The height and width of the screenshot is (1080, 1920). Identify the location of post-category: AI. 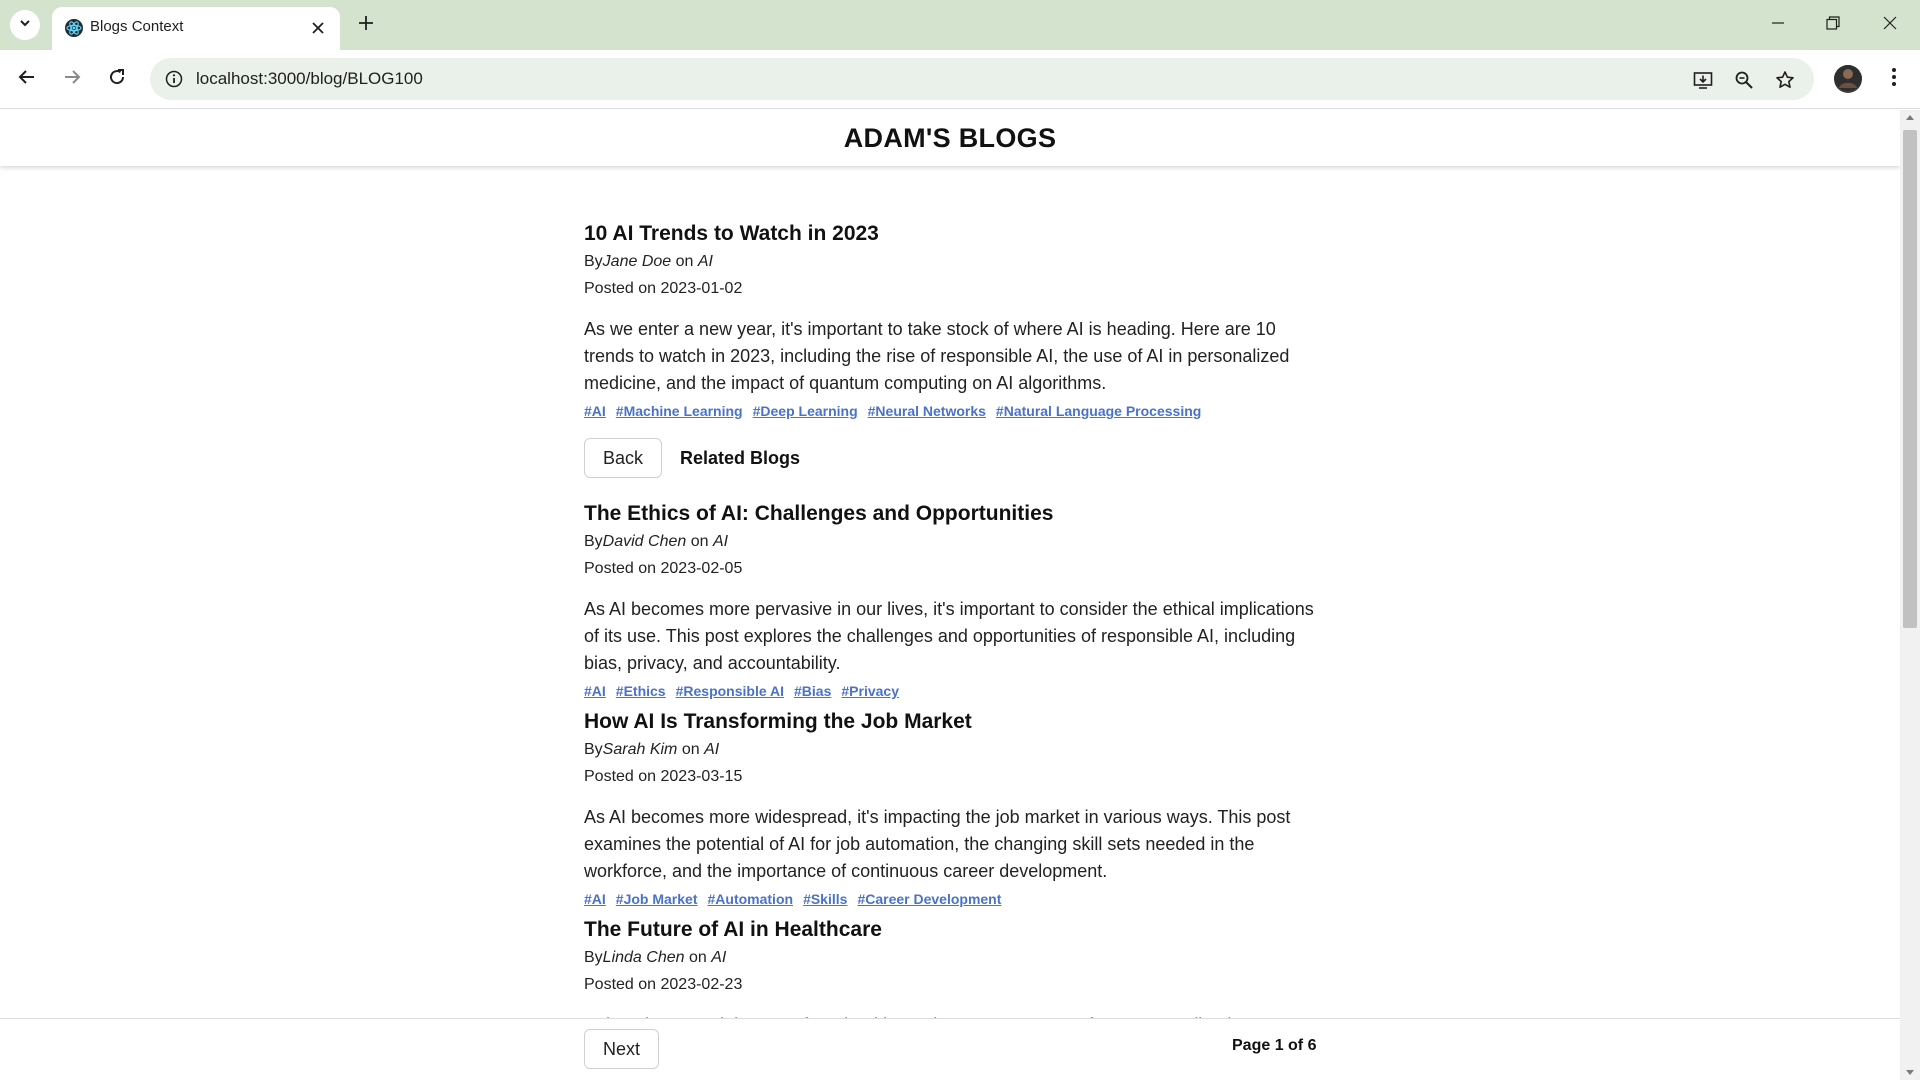
(705, 261).